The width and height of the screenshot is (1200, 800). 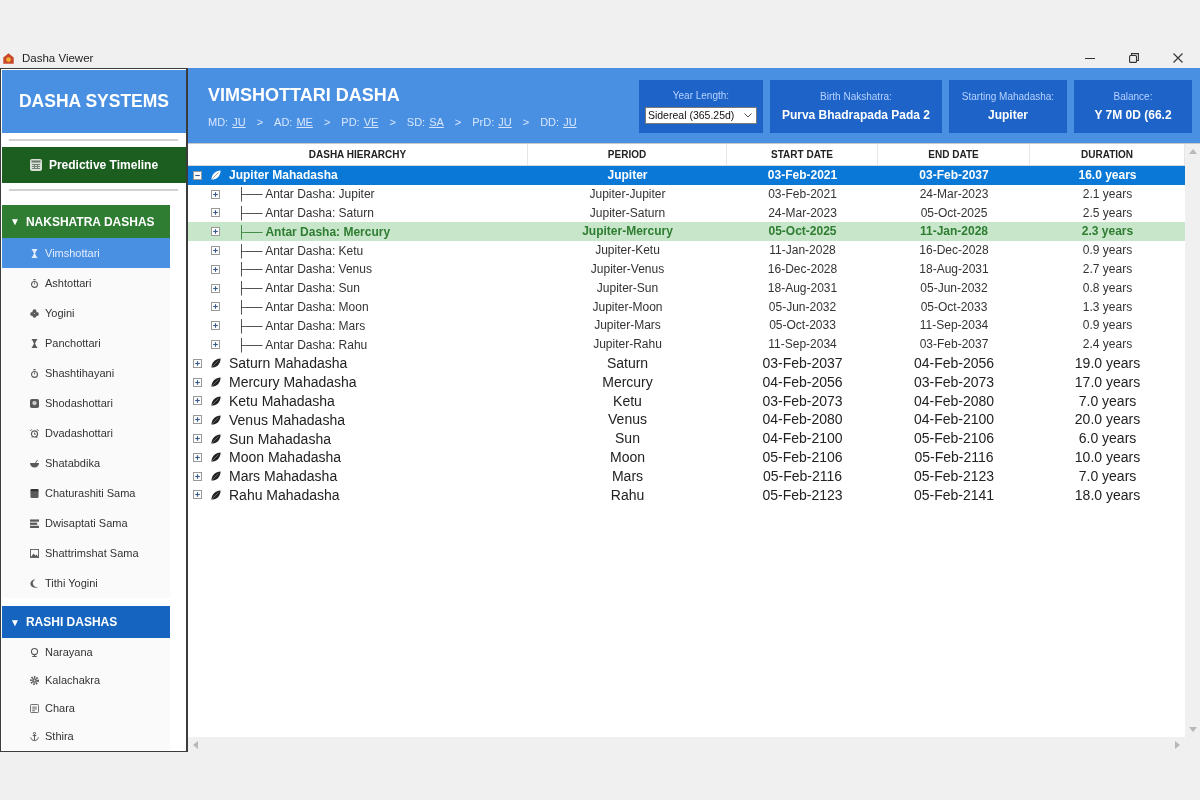 What do you see at coordinates (86, 283) in the screenshot?
I see `sidebar-item: Ashtottari` at bounding box center [86, 283].